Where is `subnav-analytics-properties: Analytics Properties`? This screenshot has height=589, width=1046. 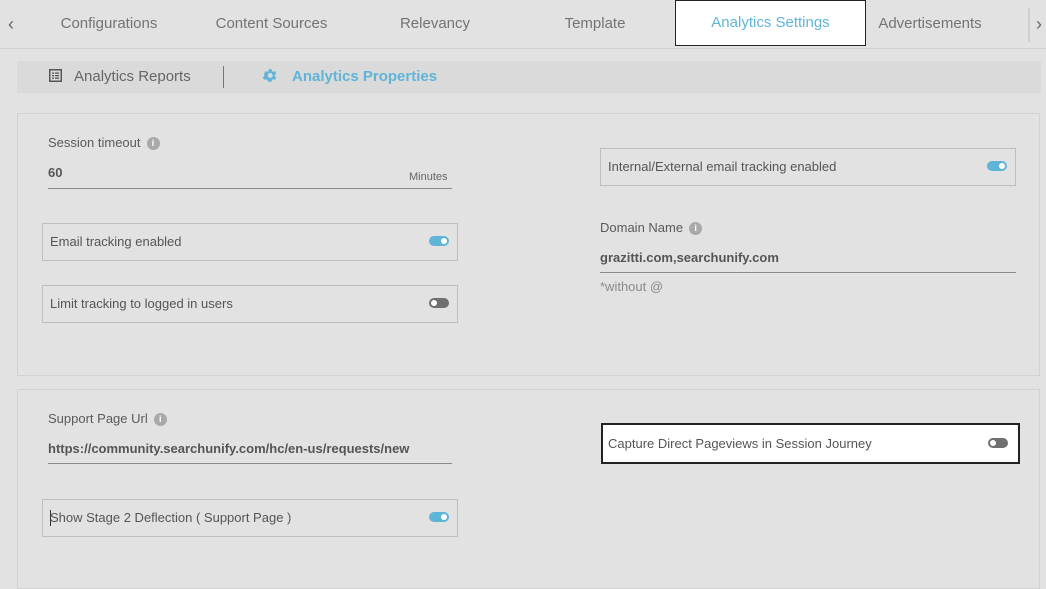 subnav-analytics-properties: Analytics Properties is located at coordinates (349, 77).